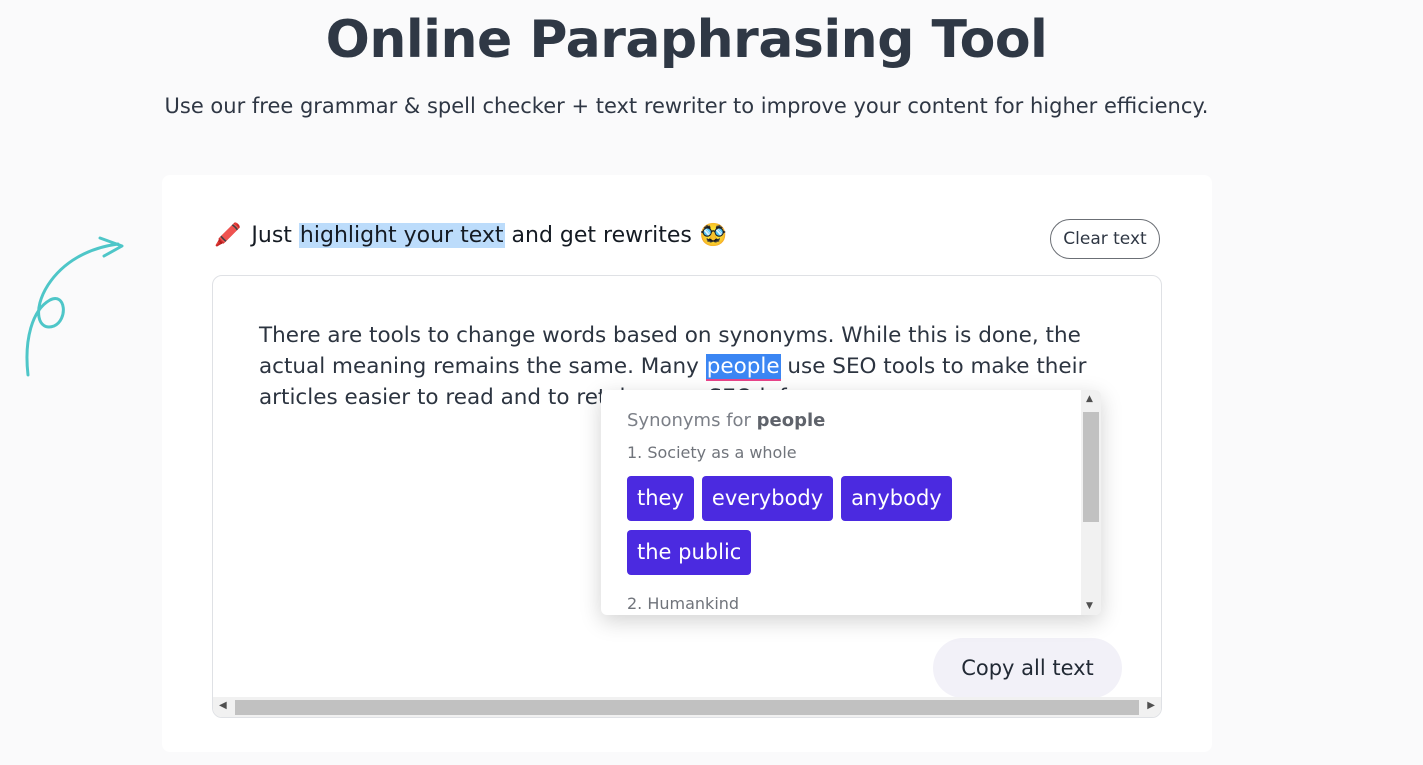 The image size is (1423, 765). I want to click on vertical-scrollbar: ▲ ▼, so click(1091, 502).